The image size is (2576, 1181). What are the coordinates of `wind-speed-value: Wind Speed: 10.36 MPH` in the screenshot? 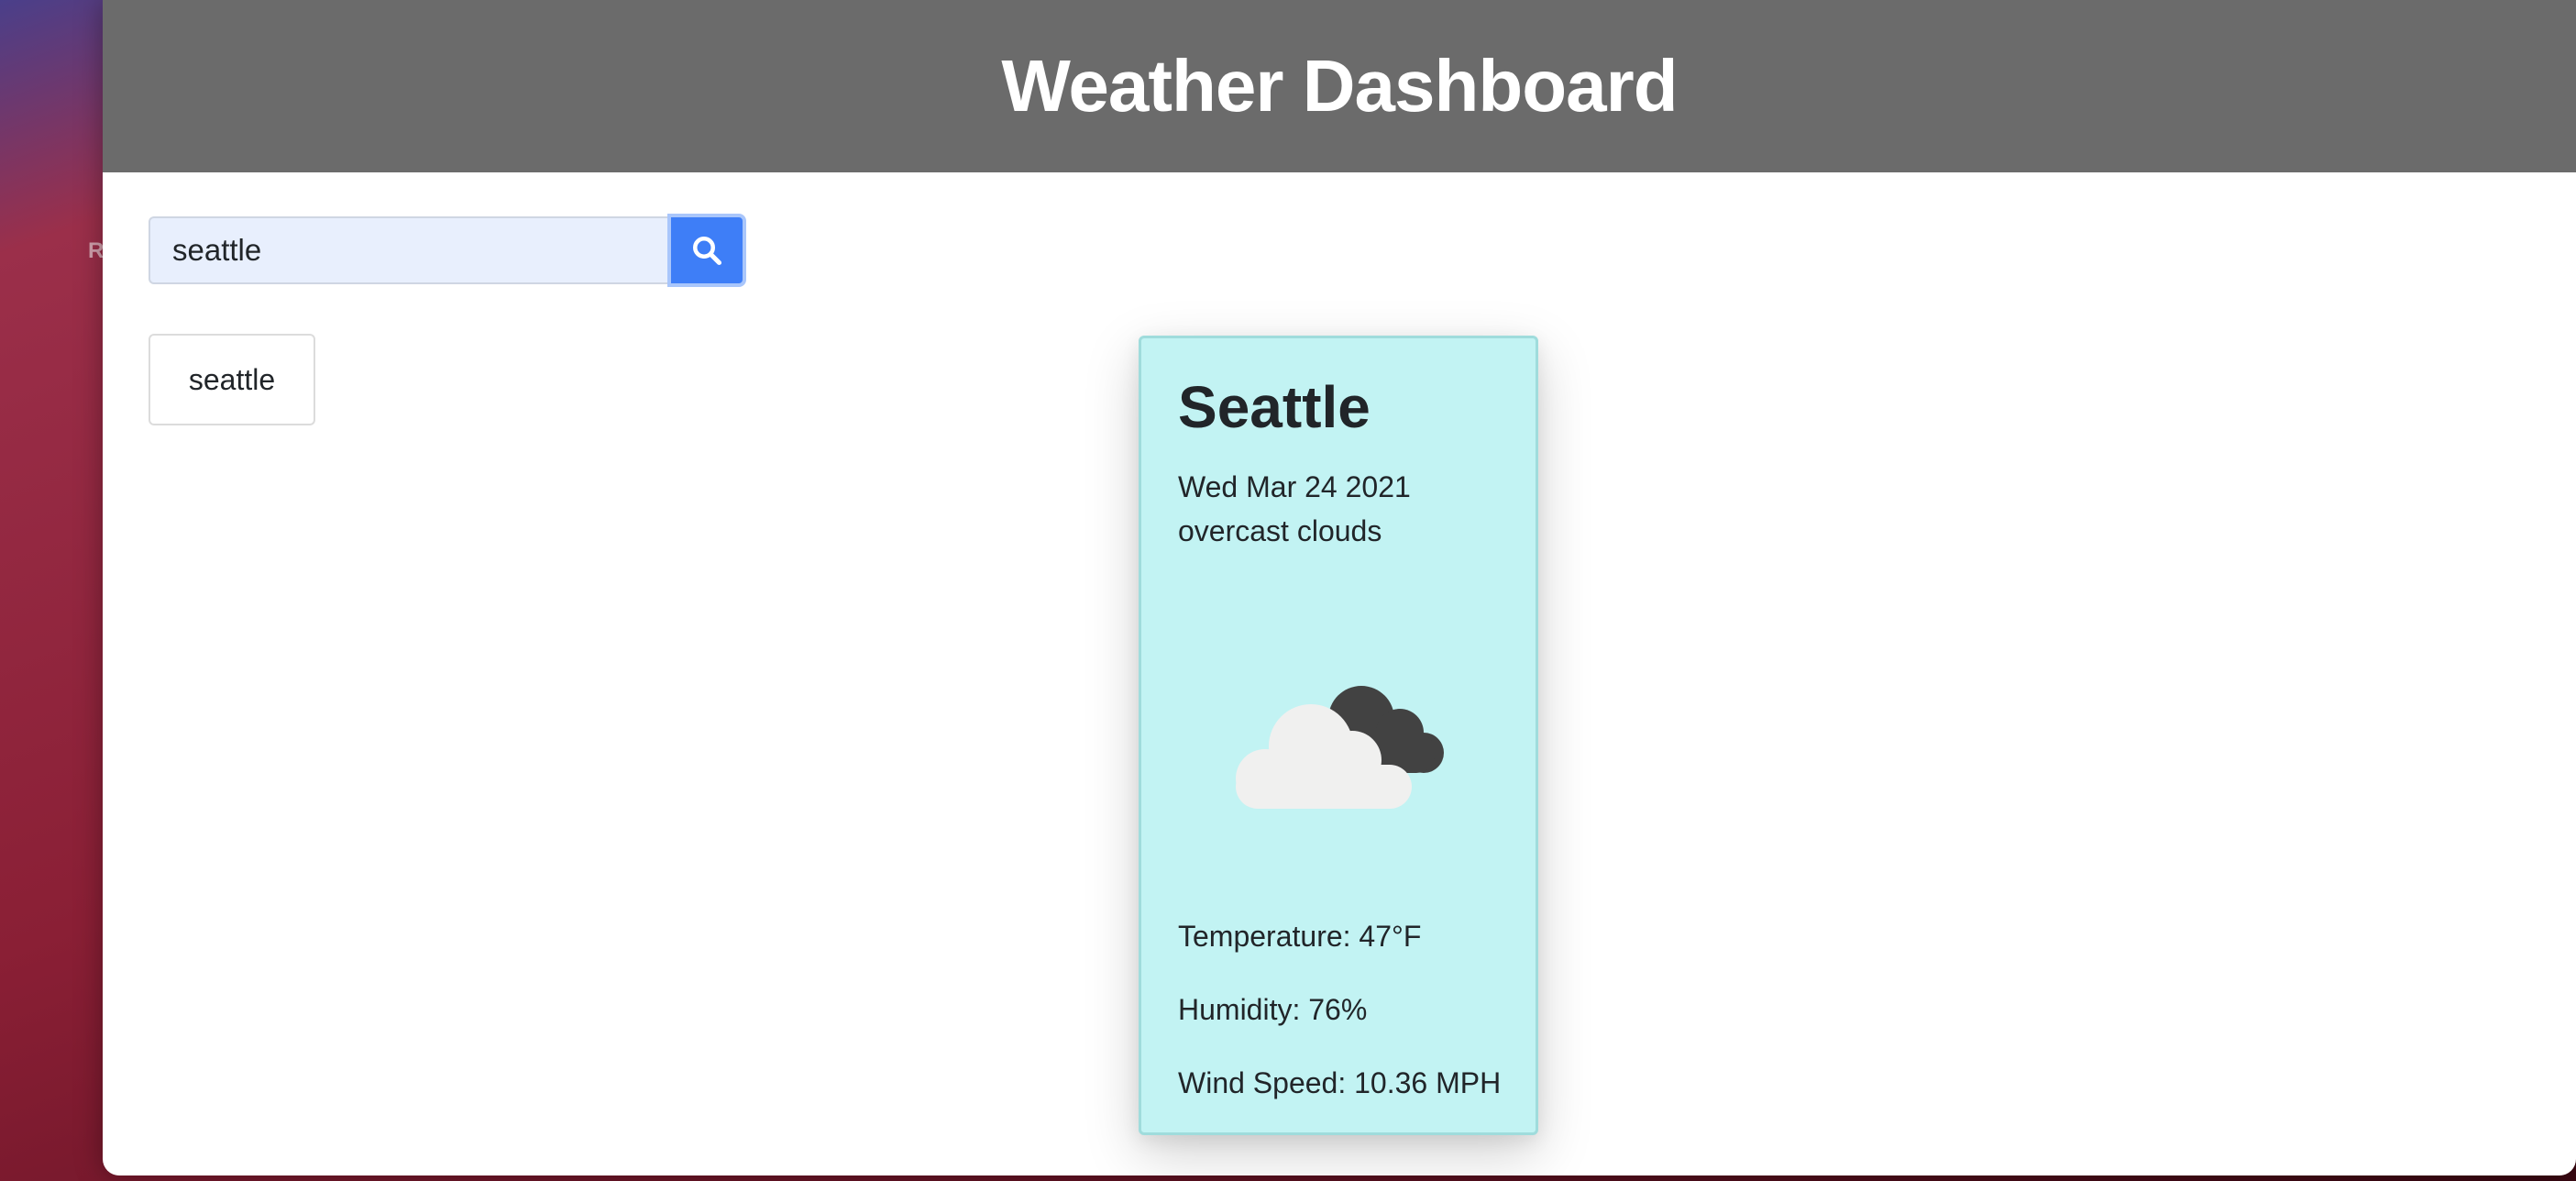 It's located at (1340, 1082).